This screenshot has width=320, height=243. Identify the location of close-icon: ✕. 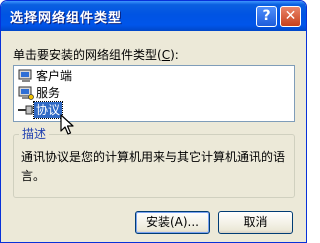
(290, 16).